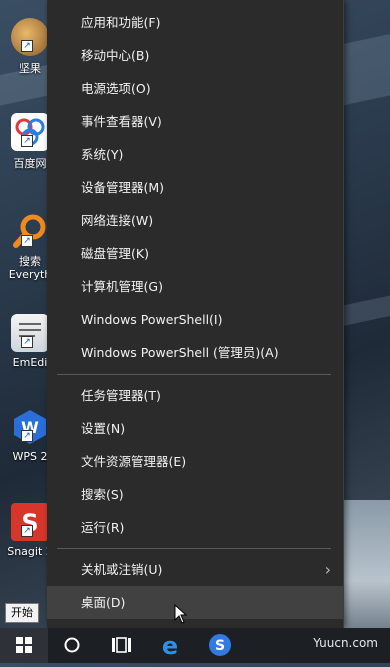 This screenshot has width=390, height=667. What do you see at coordinates (30, 37) in the screenshot?
I see `jianguo-icon: ↗` at bounding box center [30, 37].